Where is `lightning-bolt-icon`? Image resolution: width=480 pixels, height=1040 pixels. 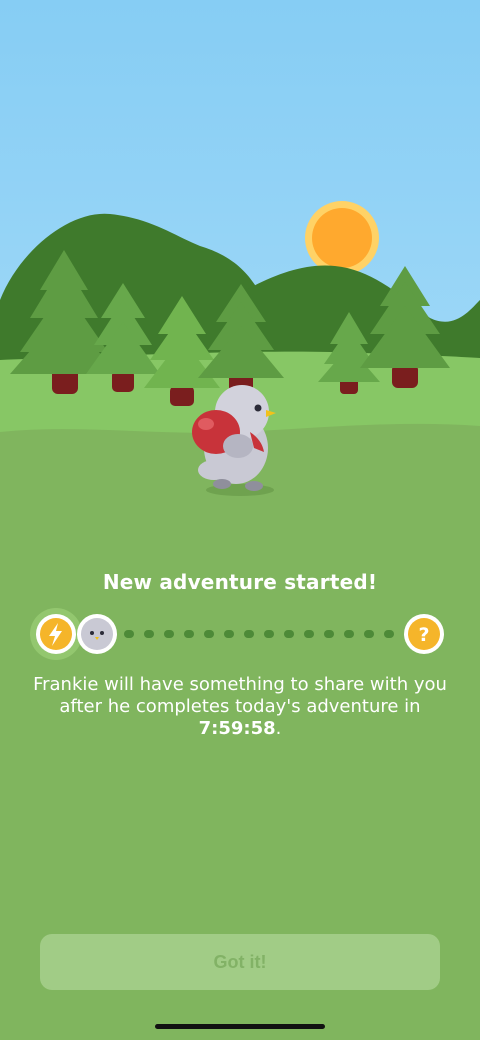
lightning-bolt-icon is located at coordinates (56, 634).